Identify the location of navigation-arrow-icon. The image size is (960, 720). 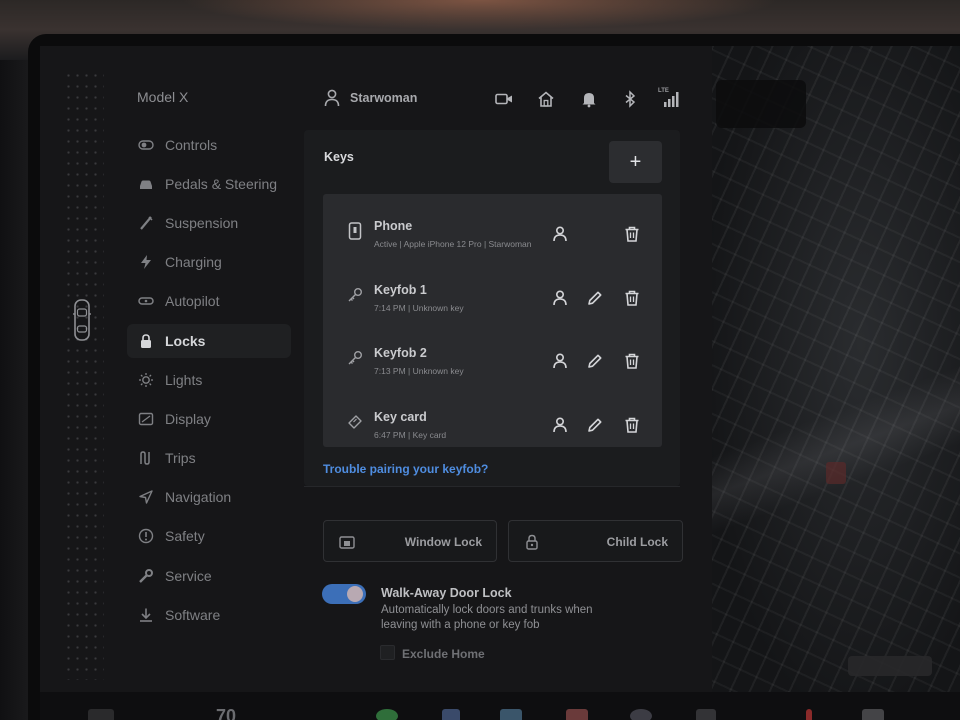
(146, 497).